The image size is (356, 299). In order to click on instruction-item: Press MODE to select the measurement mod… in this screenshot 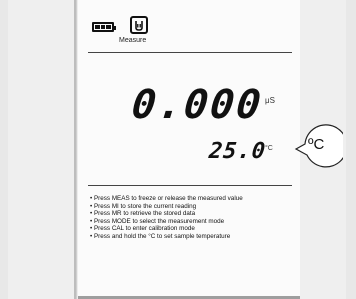, I will do `click(166, 222)`.